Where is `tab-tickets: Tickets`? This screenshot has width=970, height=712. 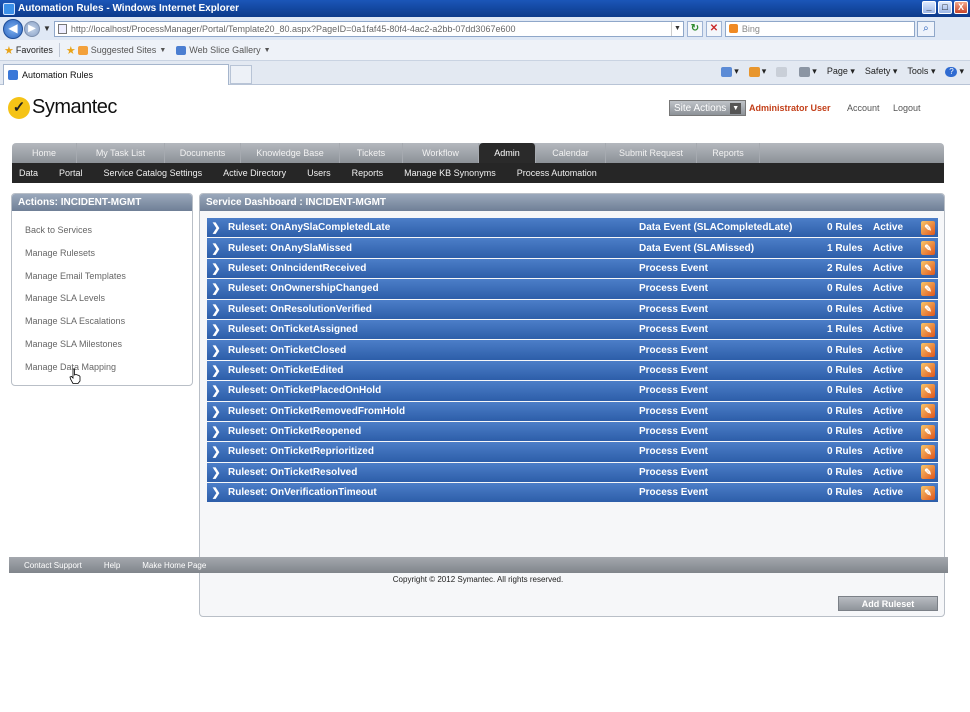 tab-tickets: Tickets is located at coordinates (371, 153).